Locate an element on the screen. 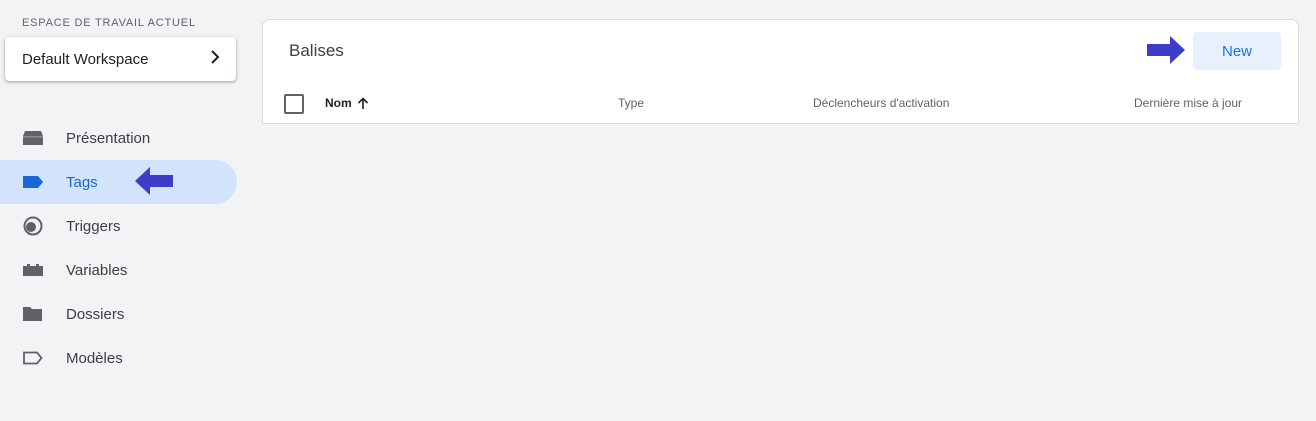 This screenshot has width=1316, height=421. folder-icon is located at coordinates (33, 314).